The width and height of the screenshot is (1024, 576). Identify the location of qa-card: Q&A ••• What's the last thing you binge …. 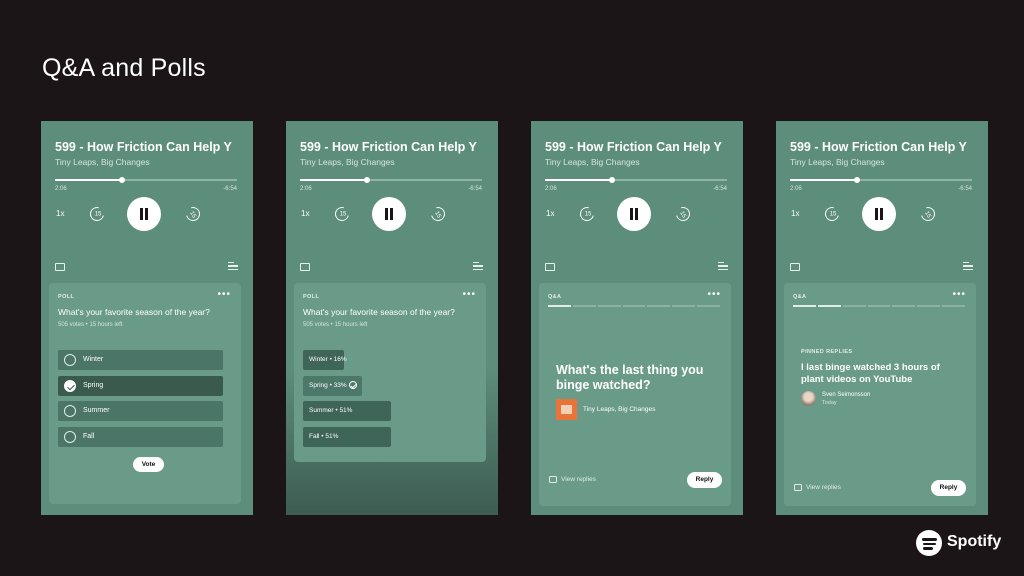
(635, 394).